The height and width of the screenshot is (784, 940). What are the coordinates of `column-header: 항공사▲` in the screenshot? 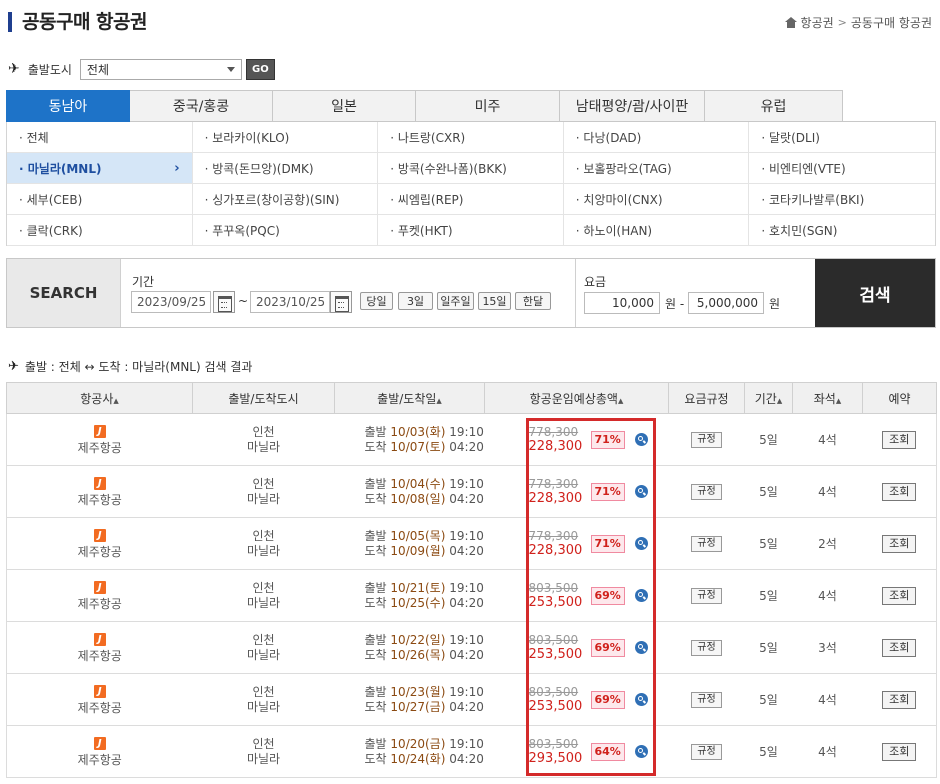 It's located at (99, 398).